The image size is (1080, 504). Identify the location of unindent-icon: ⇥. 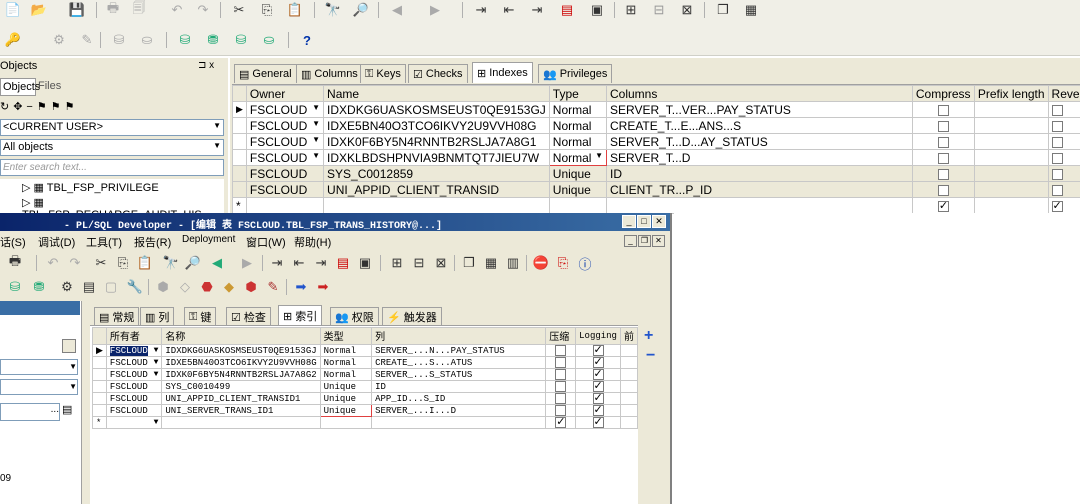
(321, 263).